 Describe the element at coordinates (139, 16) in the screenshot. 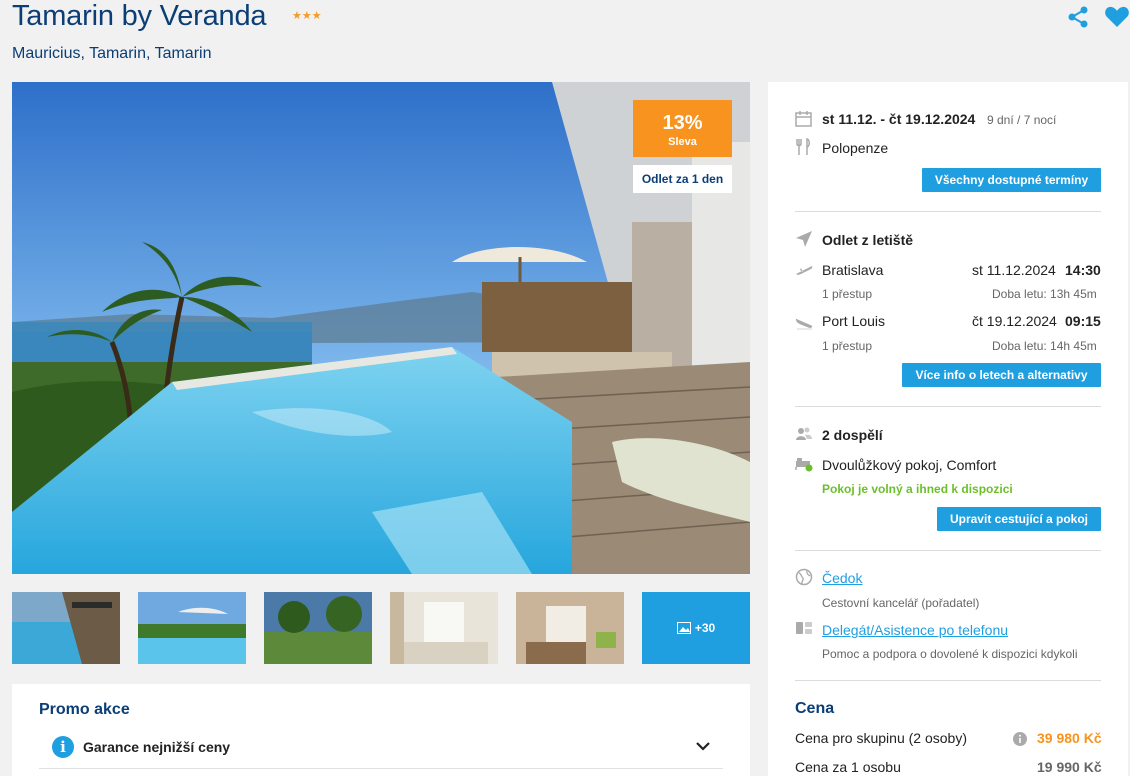

I see `hotel-name: Tamarin by Veranda` at that location.